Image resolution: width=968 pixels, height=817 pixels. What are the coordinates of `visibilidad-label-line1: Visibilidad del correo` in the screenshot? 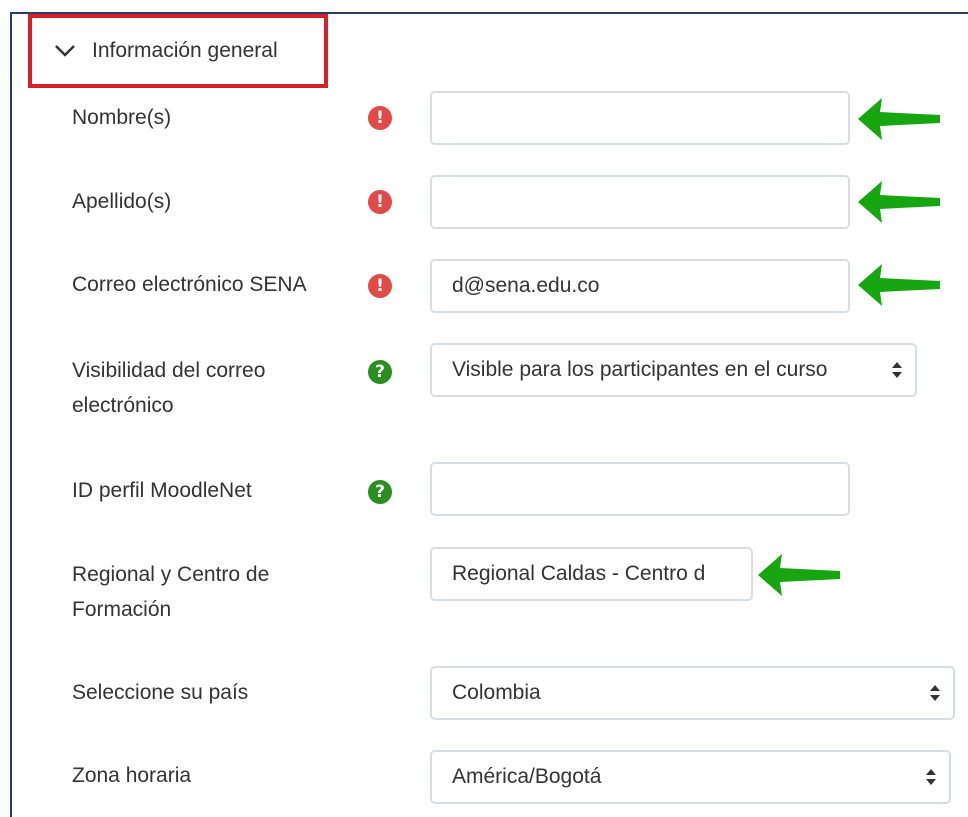 It's located at (169, 370).